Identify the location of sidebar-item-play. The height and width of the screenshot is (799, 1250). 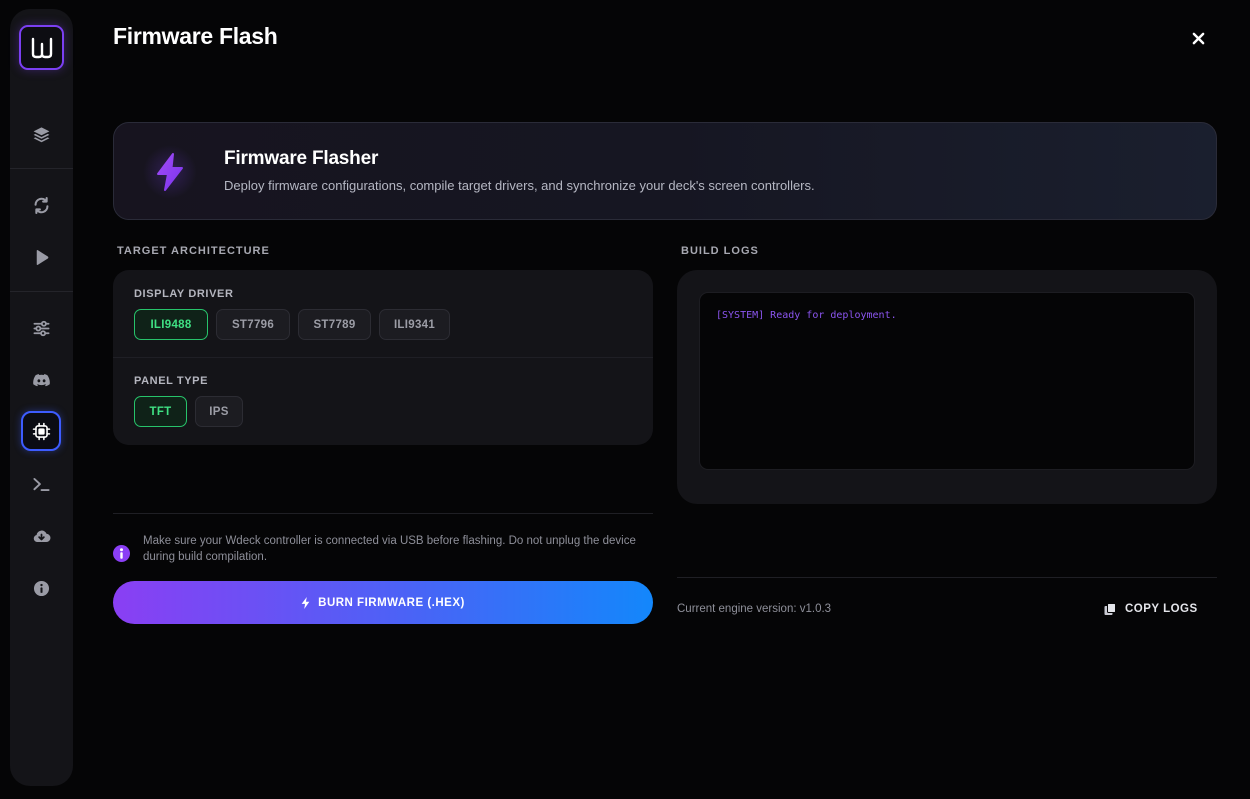
(41, 257).